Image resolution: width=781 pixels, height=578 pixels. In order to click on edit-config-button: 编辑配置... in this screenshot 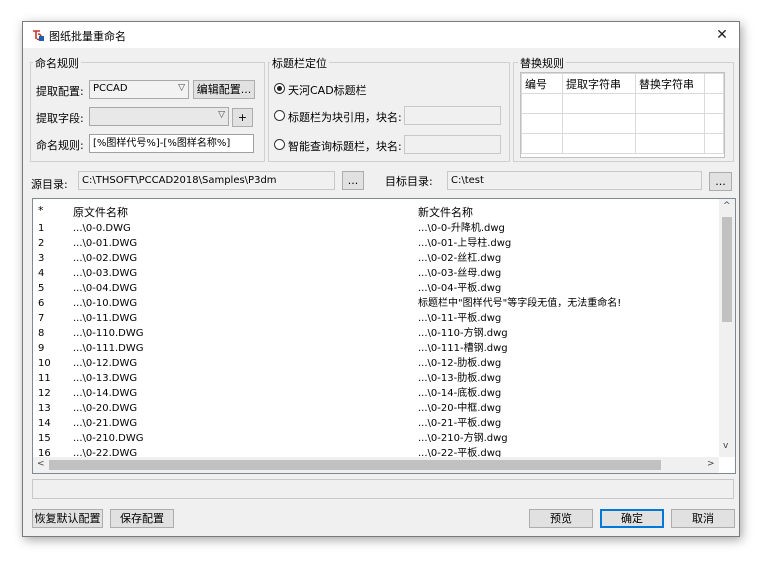, I will do `click(224, 89)`.